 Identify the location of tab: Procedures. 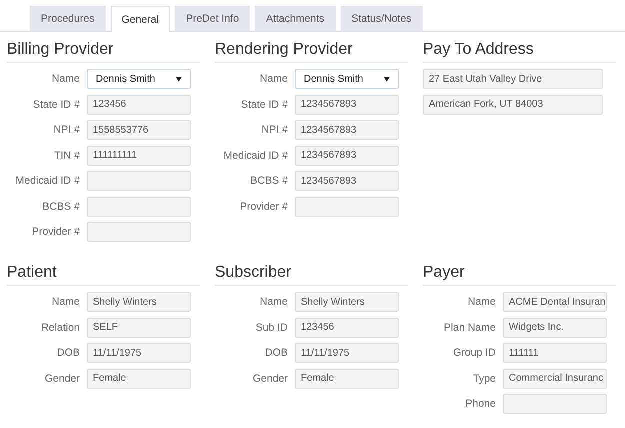
(68, 18).